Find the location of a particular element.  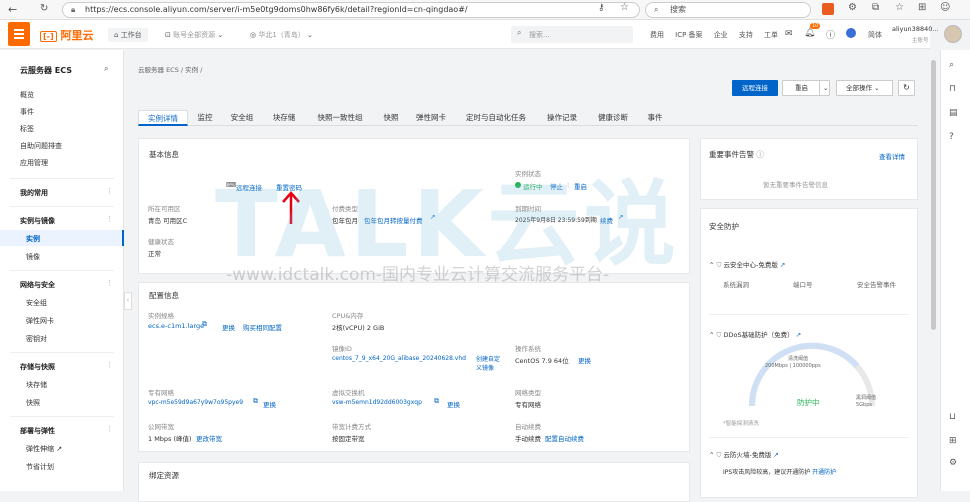

firewall-open-link: 开通防护 is located at coordinates (824, 472).